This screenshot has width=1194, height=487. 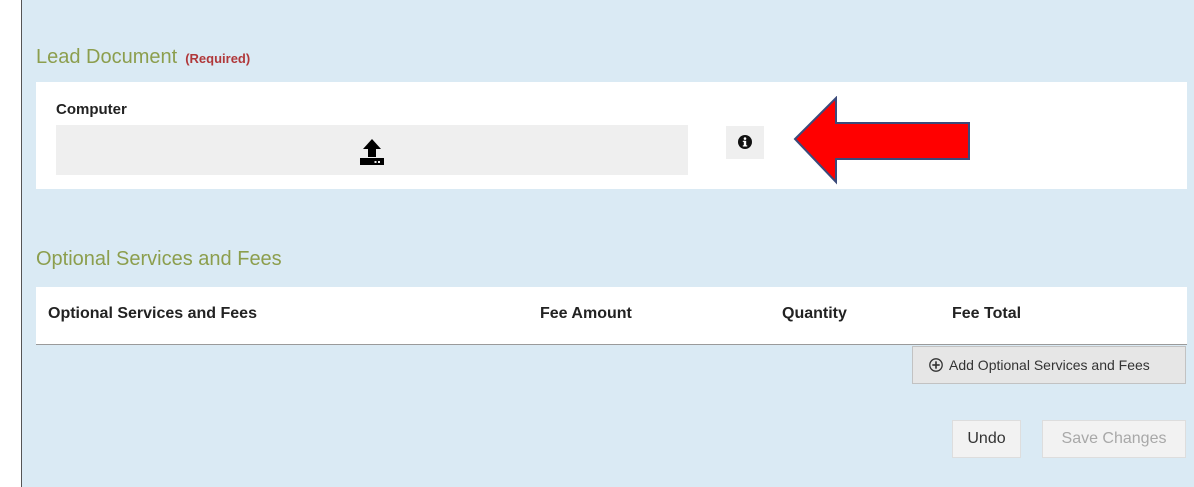 I want to click on undo-button: Undo, so click(x=986, y=439).